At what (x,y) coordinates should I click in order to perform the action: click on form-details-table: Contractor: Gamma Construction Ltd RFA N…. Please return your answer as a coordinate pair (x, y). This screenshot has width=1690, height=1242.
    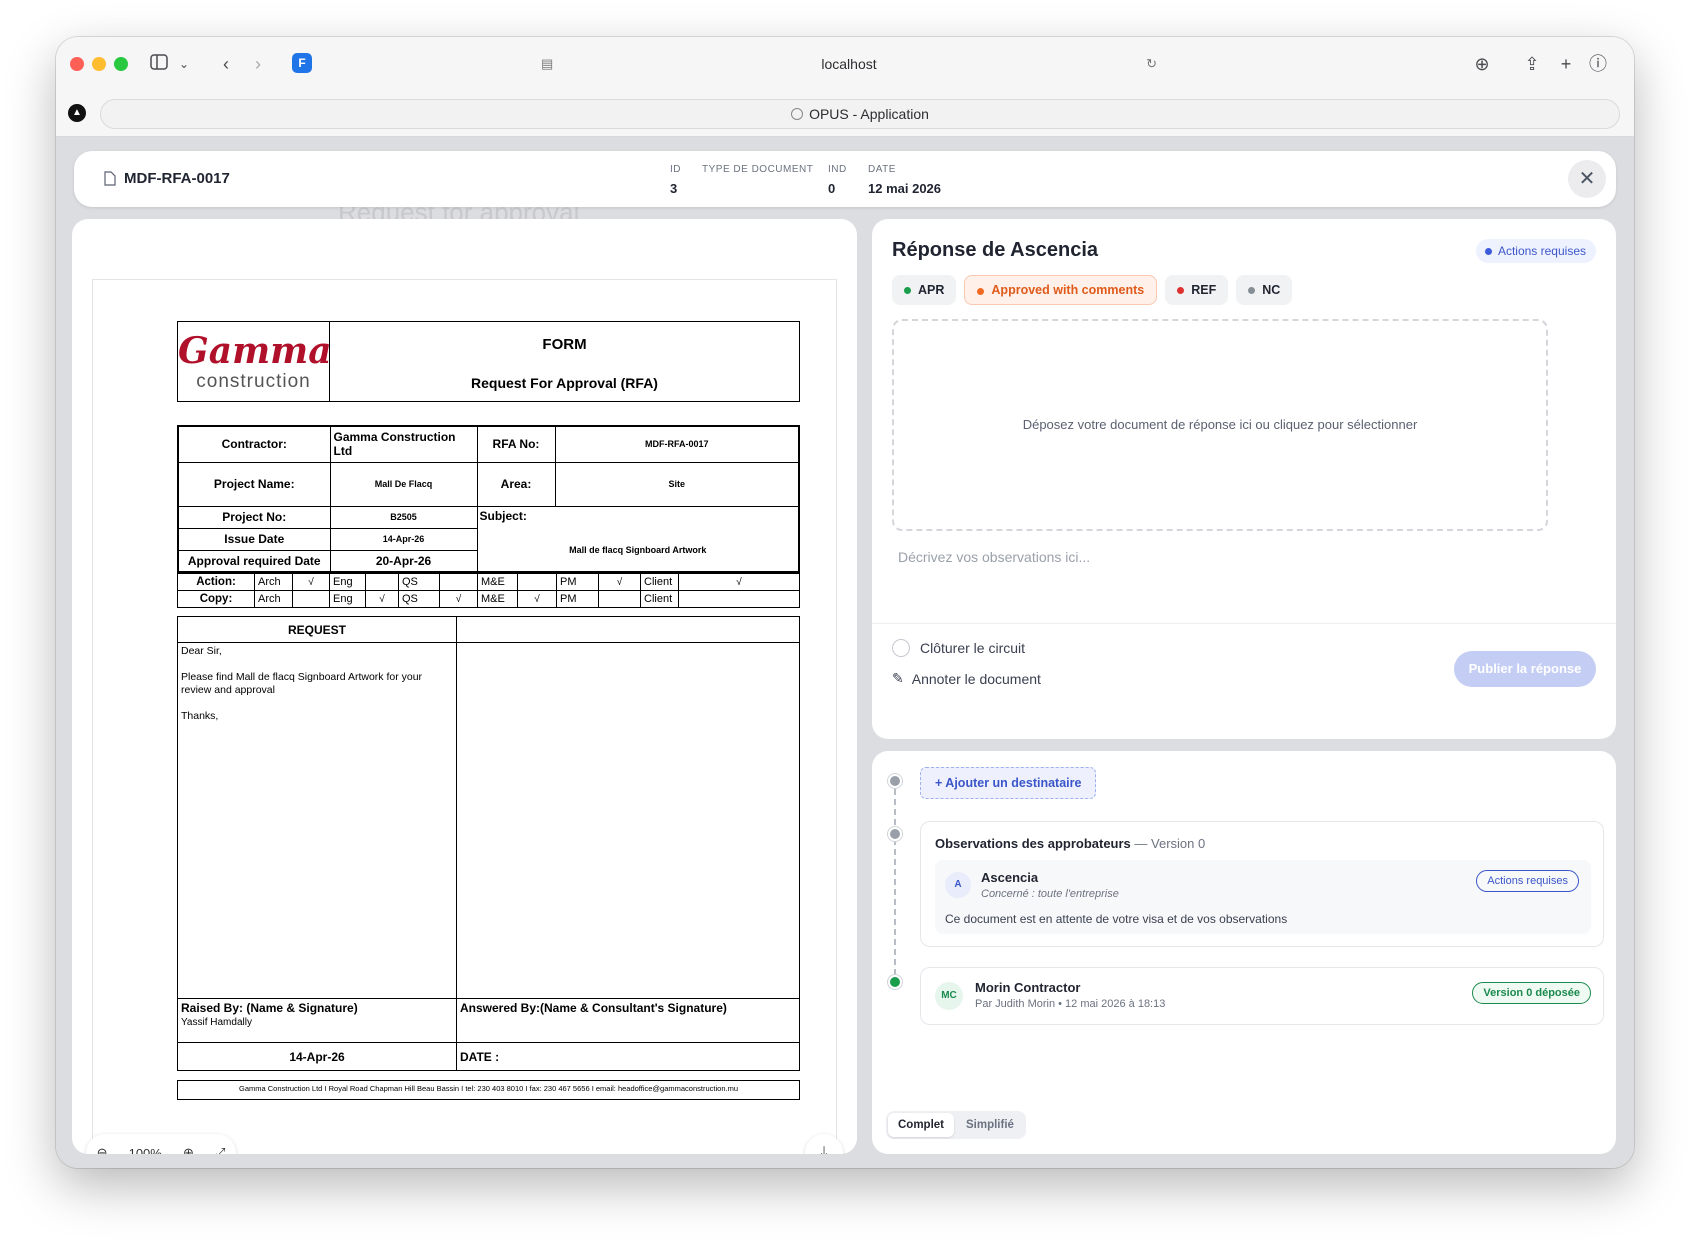
    Looking at the image, I should click on (488, 499).